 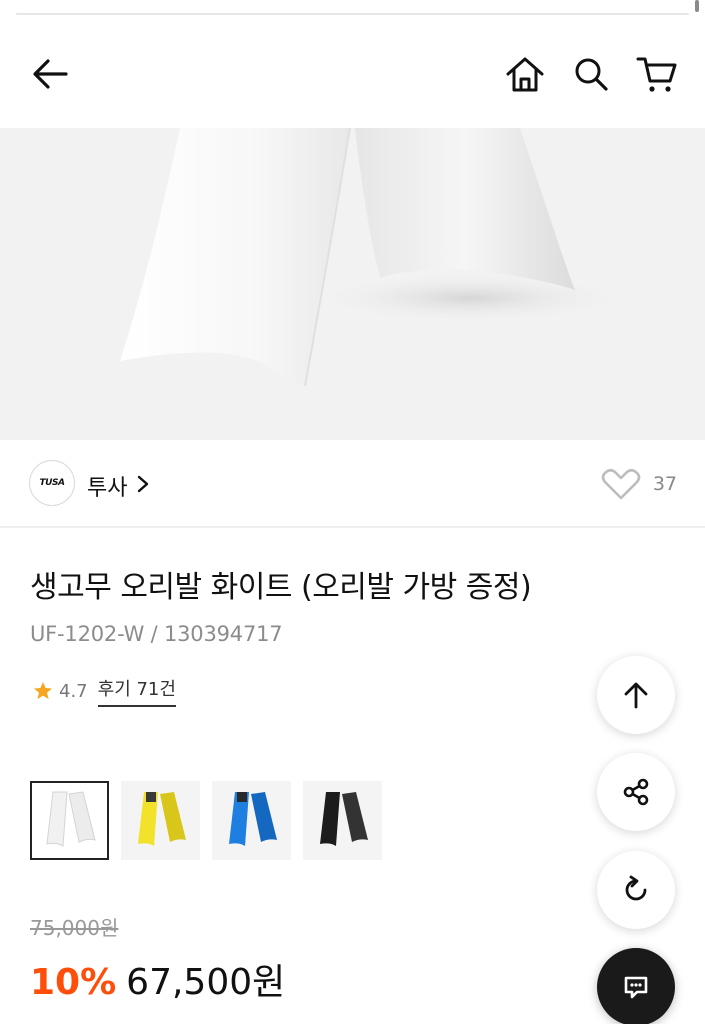 What do you see at coordinates (73, 982) in the screenshot?
I see `discount-rate: 10%` at bounding box center [73, 982].